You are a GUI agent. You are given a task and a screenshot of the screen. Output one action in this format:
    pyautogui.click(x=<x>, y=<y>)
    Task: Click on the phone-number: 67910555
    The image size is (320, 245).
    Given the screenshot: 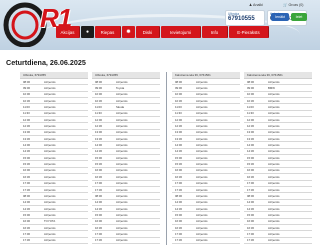 What is the action you would take?
    pyautogui.click(x=241, y=19)
    